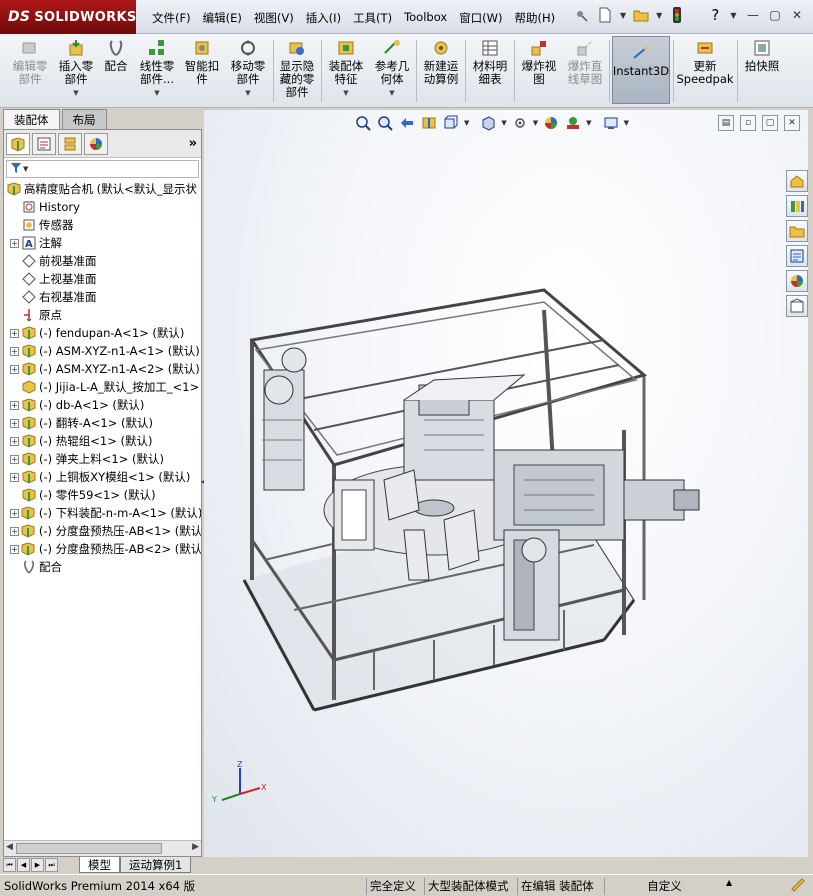 The image size is (813, 896). I want to click on expand-panel-icon: », so click(193, 143).